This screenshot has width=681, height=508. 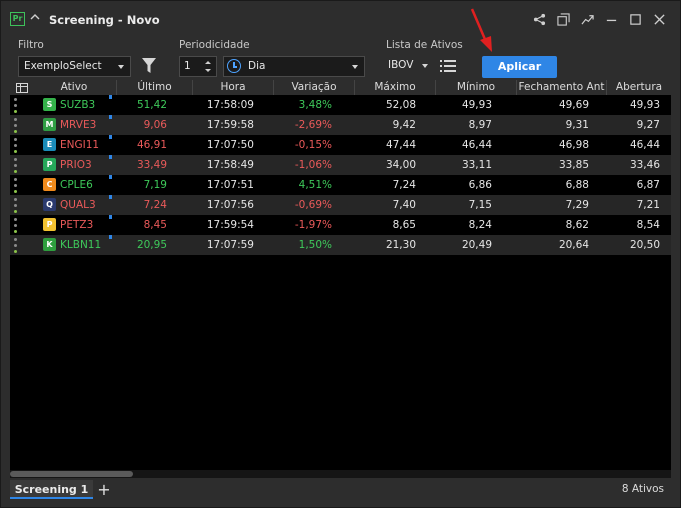 I want to click on cell-variacao: 4,51%, so click(x=315, y=185).